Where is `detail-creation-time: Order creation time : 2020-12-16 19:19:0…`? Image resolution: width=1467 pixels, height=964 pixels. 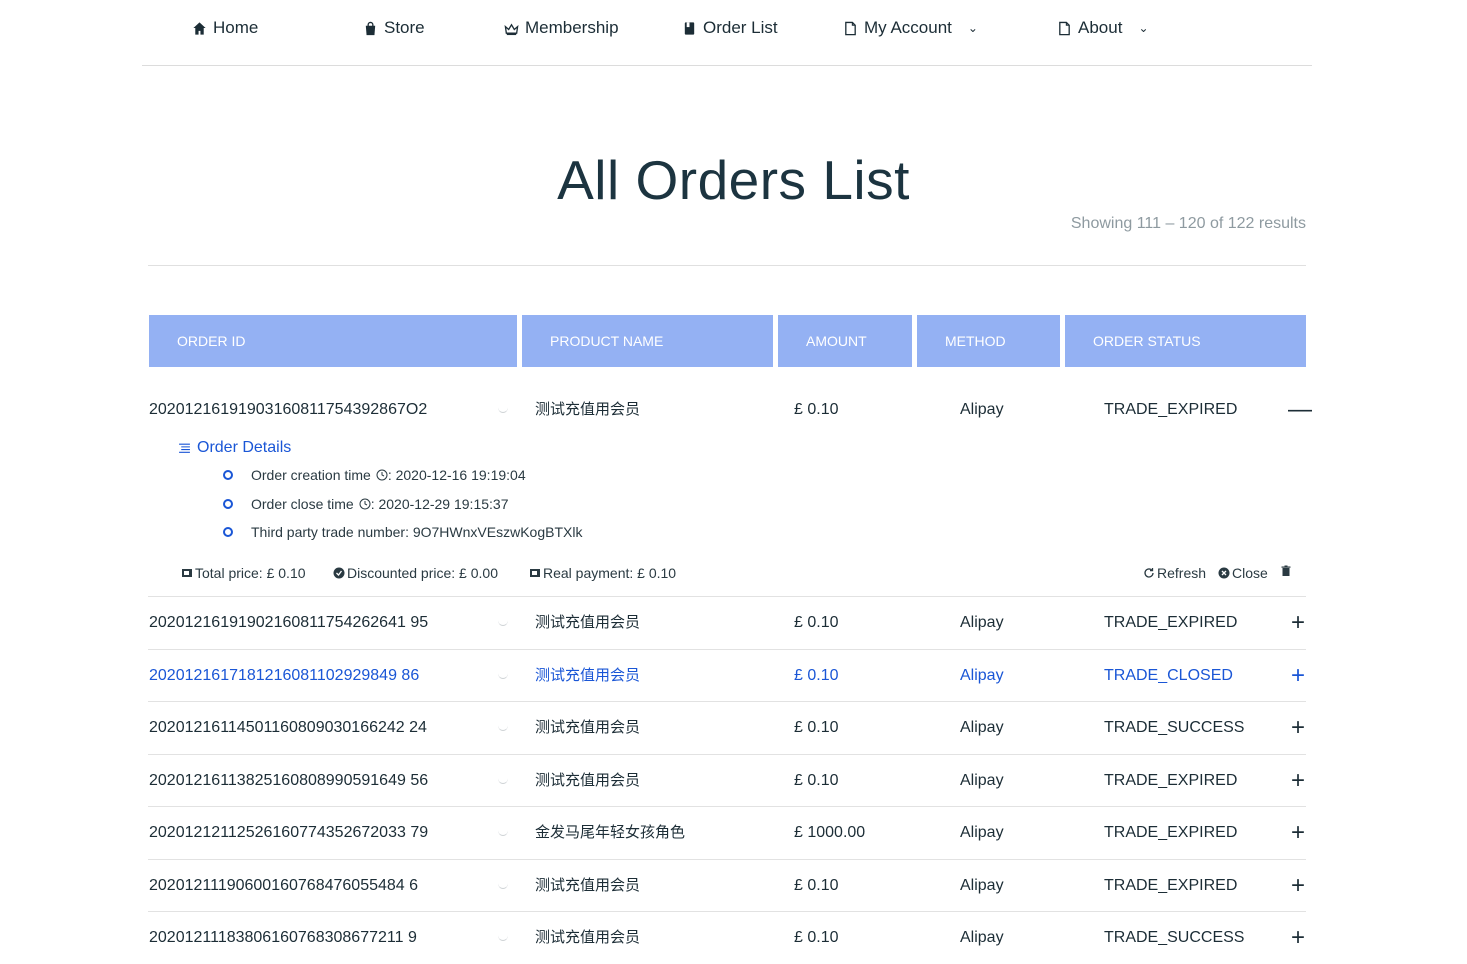 detail-creation-time: Order creation time : 2020-12-16 19:19:0… is located at coordinates (374, 475).